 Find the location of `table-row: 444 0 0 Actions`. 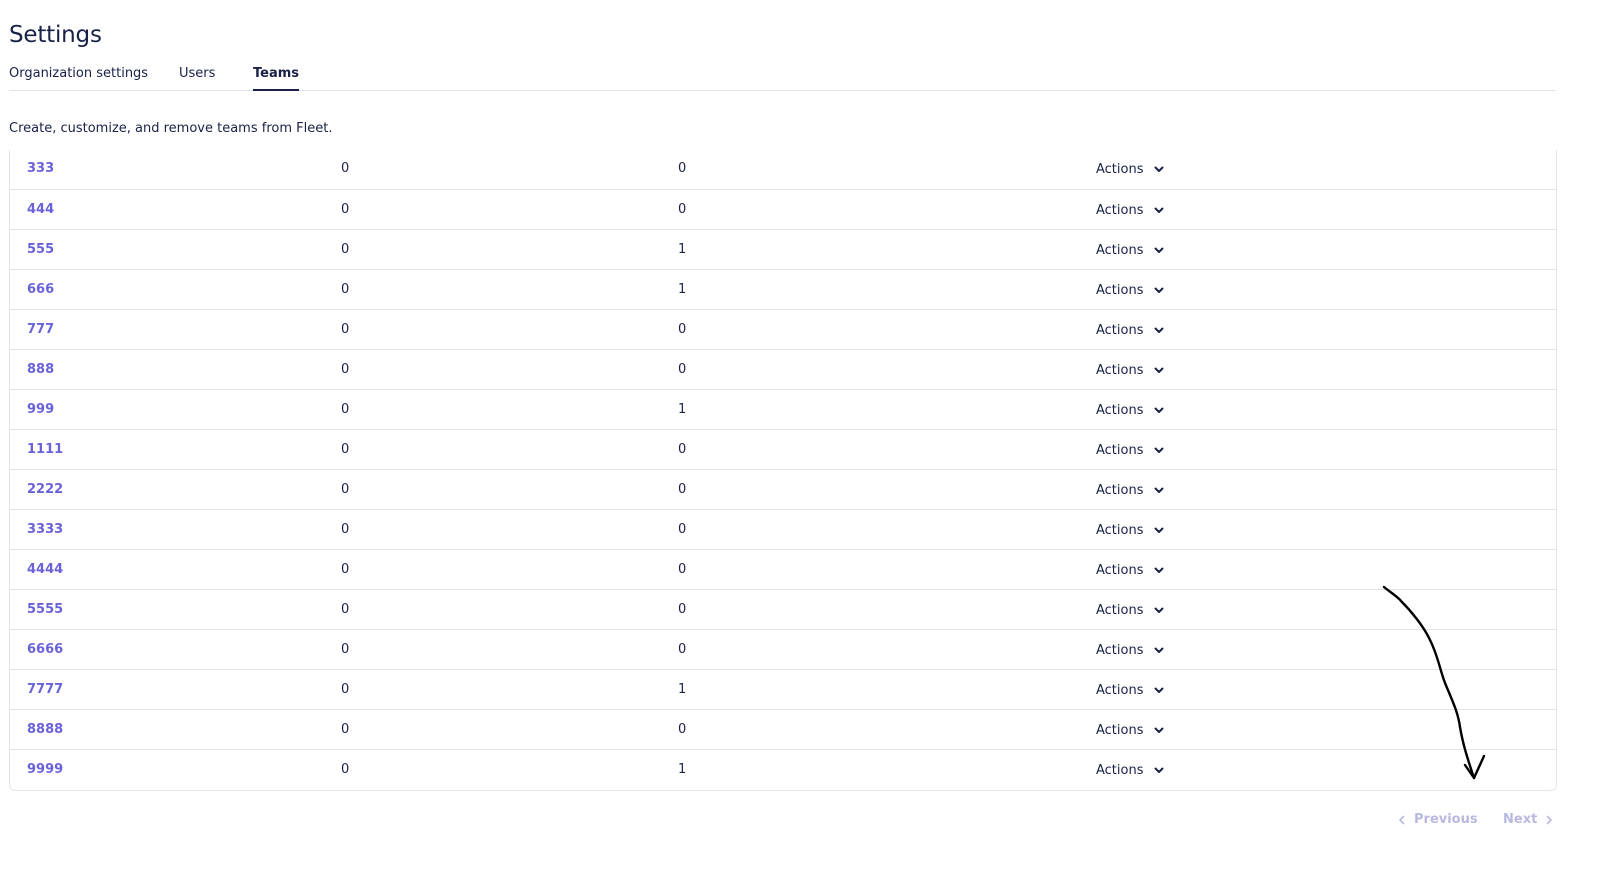

table-row: 444 0 0 Actions is located at coordinates (783, 210).